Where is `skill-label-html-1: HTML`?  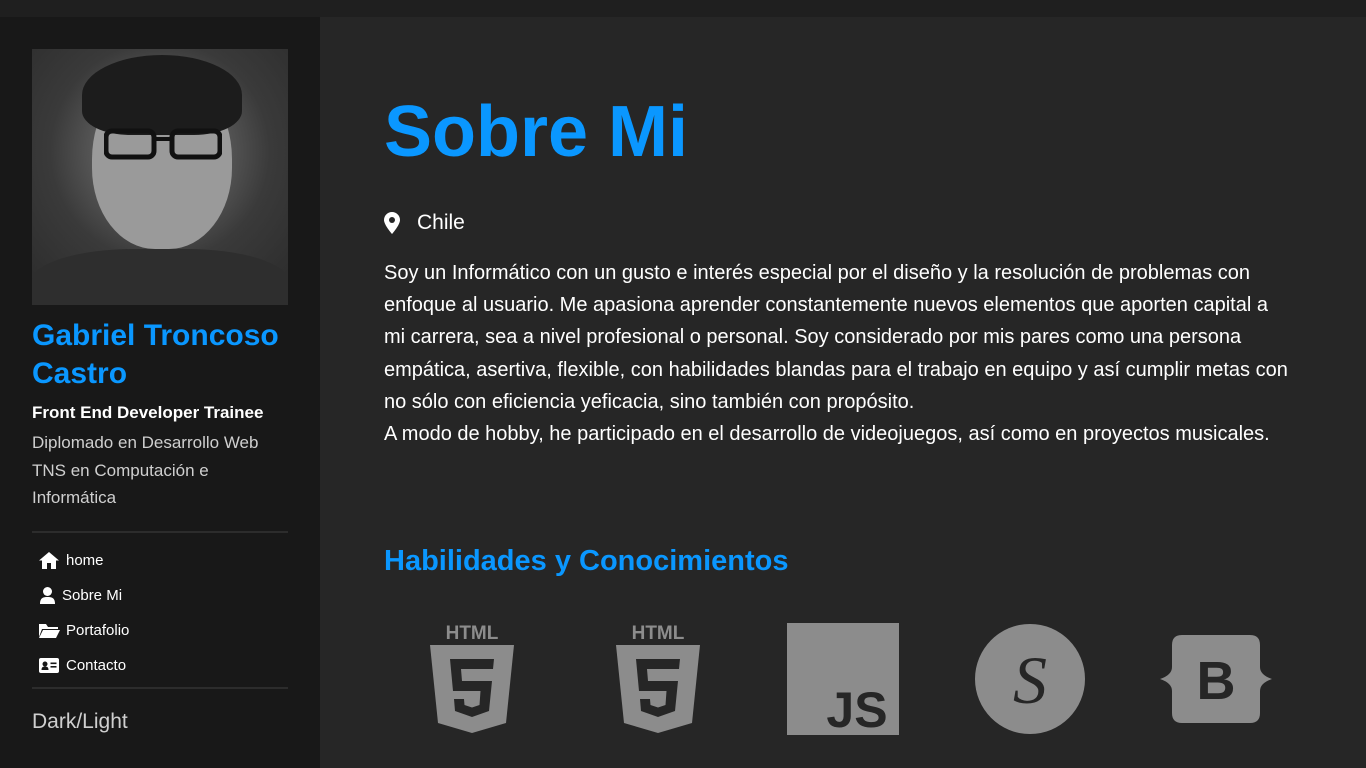
skill-label-html-1: HTML is located at coordinates (472, 633).